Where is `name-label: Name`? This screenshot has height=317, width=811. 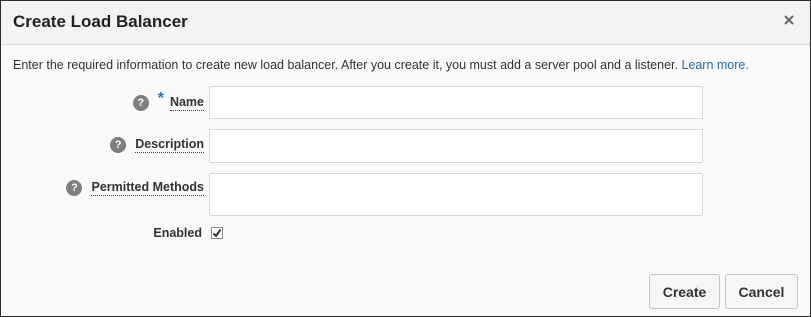
name-label: Name is located at coordinates (186, 103).